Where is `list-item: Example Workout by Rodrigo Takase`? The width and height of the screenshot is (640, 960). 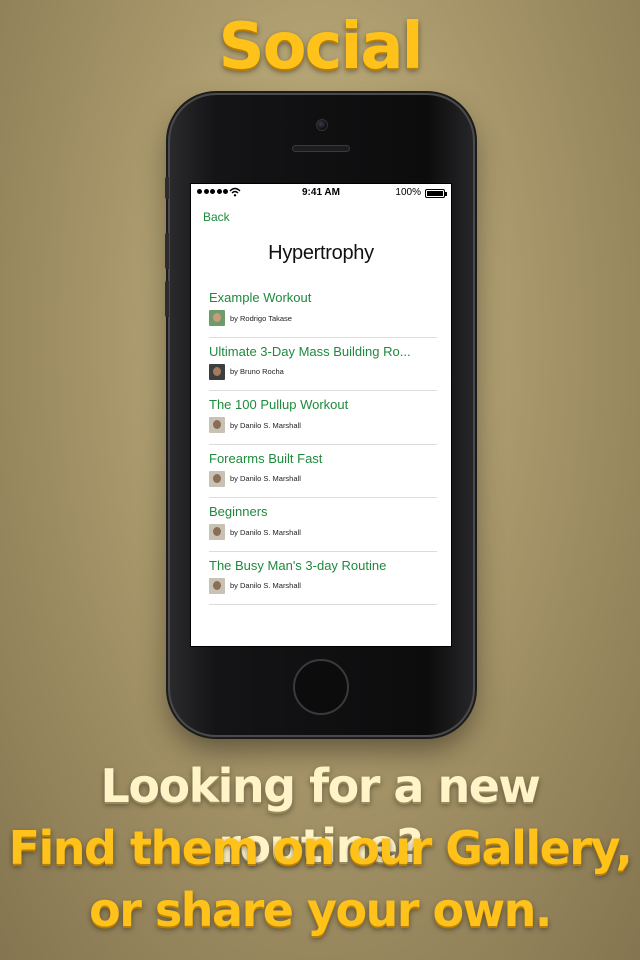
list-item: Example Workout by Rodrigo Takase is located at coordinates (323, 311).